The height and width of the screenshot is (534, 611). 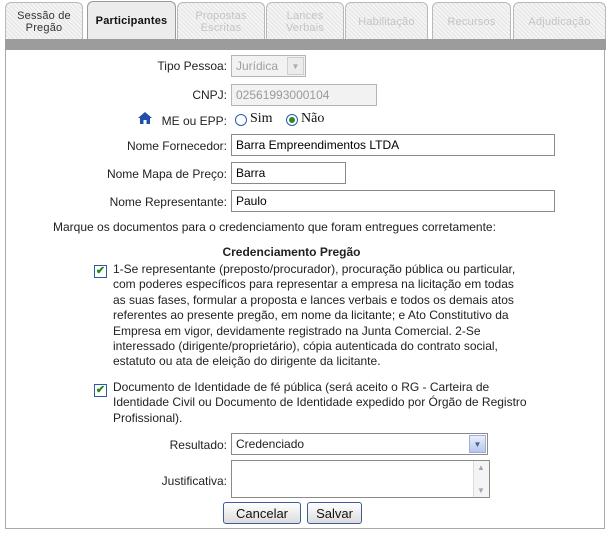 I want to click on tab-strip, so click(x=305, y=44).